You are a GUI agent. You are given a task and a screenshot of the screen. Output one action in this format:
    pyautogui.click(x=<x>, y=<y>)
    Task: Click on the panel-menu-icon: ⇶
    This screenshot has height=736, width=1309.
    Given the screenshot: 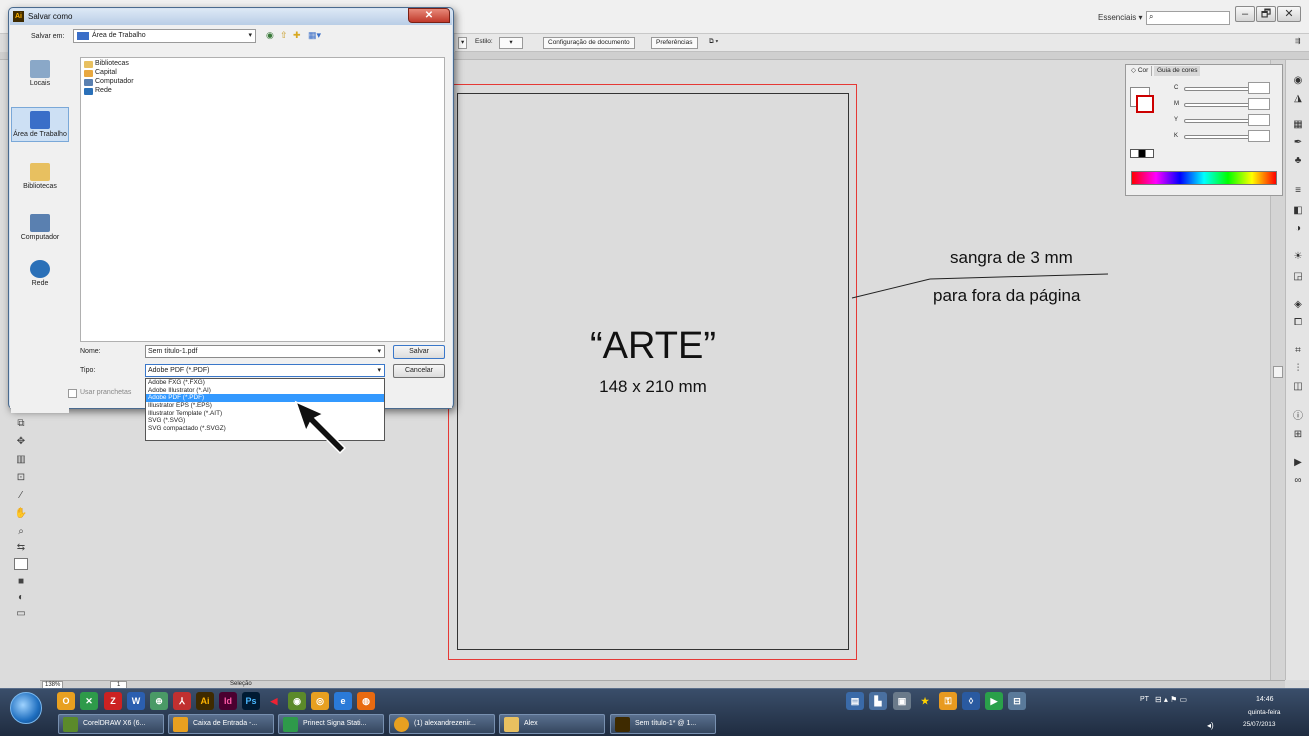 What is the action you would take?
    pyautogui.click(x=1297, y=43)
    